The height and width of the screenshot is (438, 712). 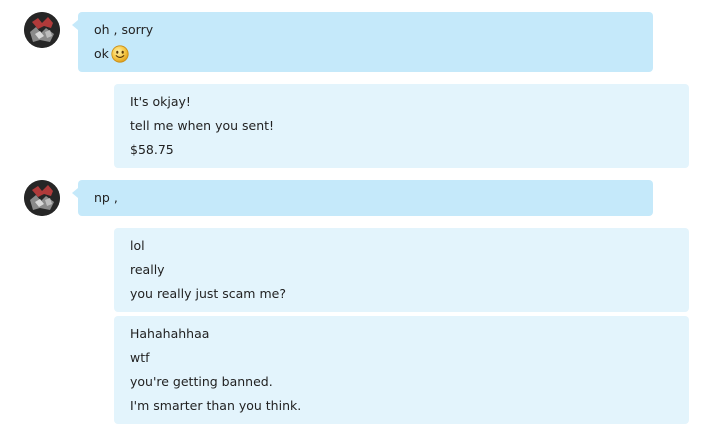 I want to click on message-line: really, so click(x=147, y=269).